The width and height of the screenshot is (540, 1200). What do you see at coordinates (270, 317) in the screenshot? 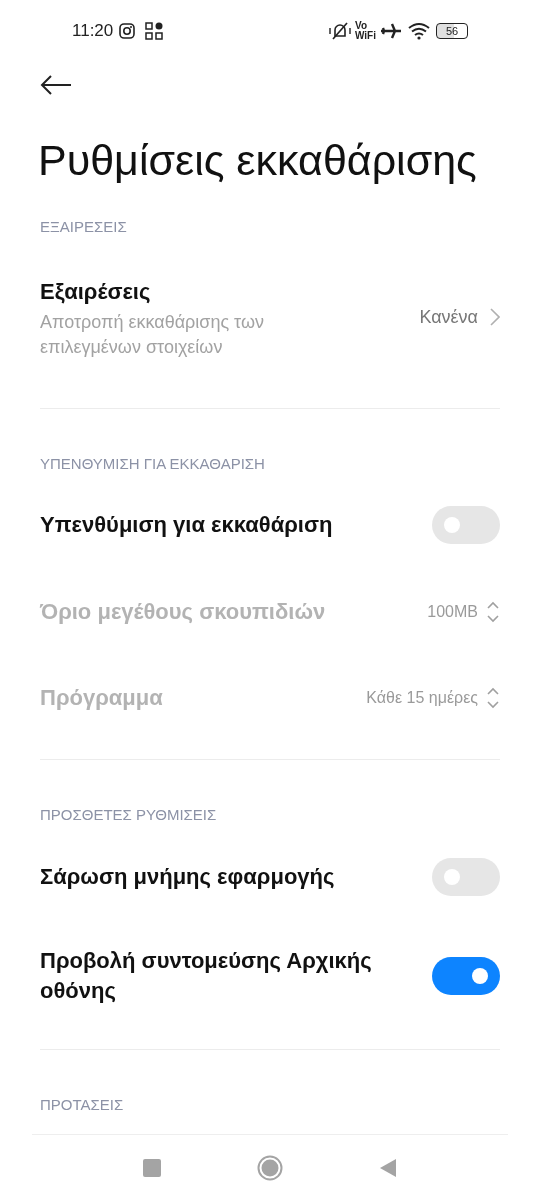
I see `exceptions-row: Εξαιρέσεις Αποτροπή εκκαθάρισης των επιλεγμένων στοιχείων Κανένα` at bounding box center [270, 317].